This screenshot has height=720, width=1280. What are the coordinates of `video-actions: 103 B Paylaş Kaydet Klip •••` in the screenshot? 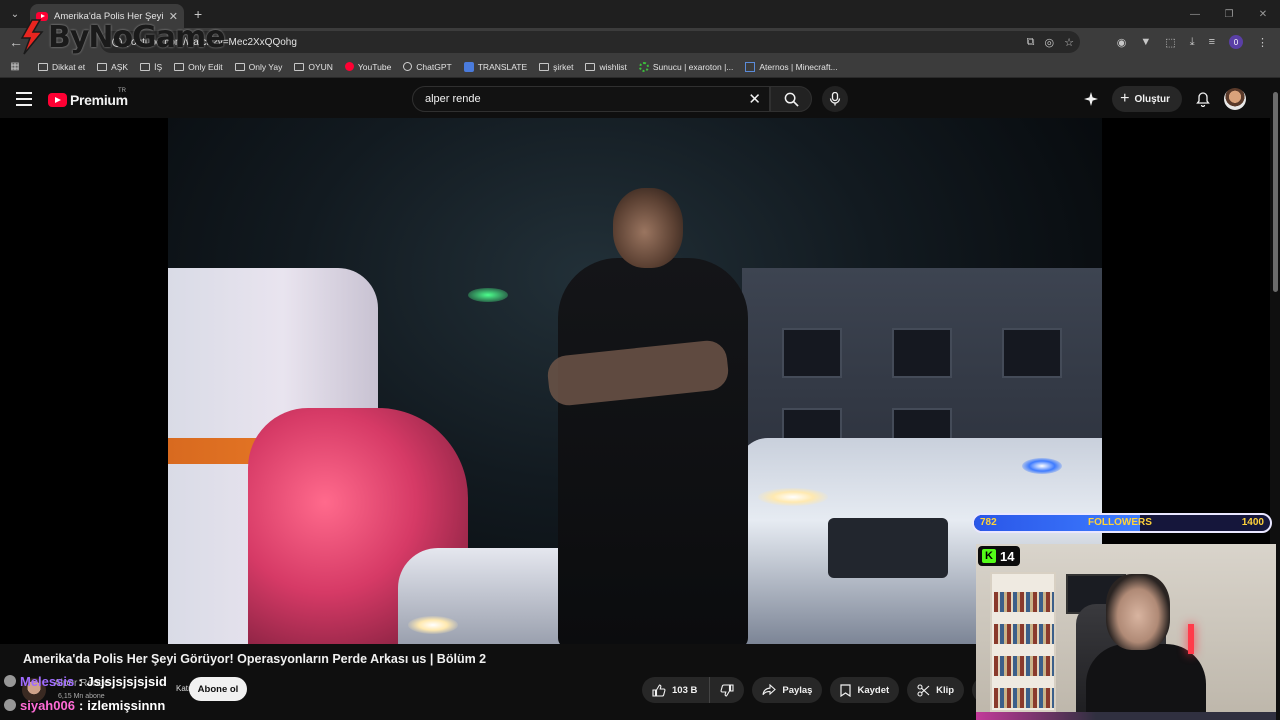 It's located at (820, 690).